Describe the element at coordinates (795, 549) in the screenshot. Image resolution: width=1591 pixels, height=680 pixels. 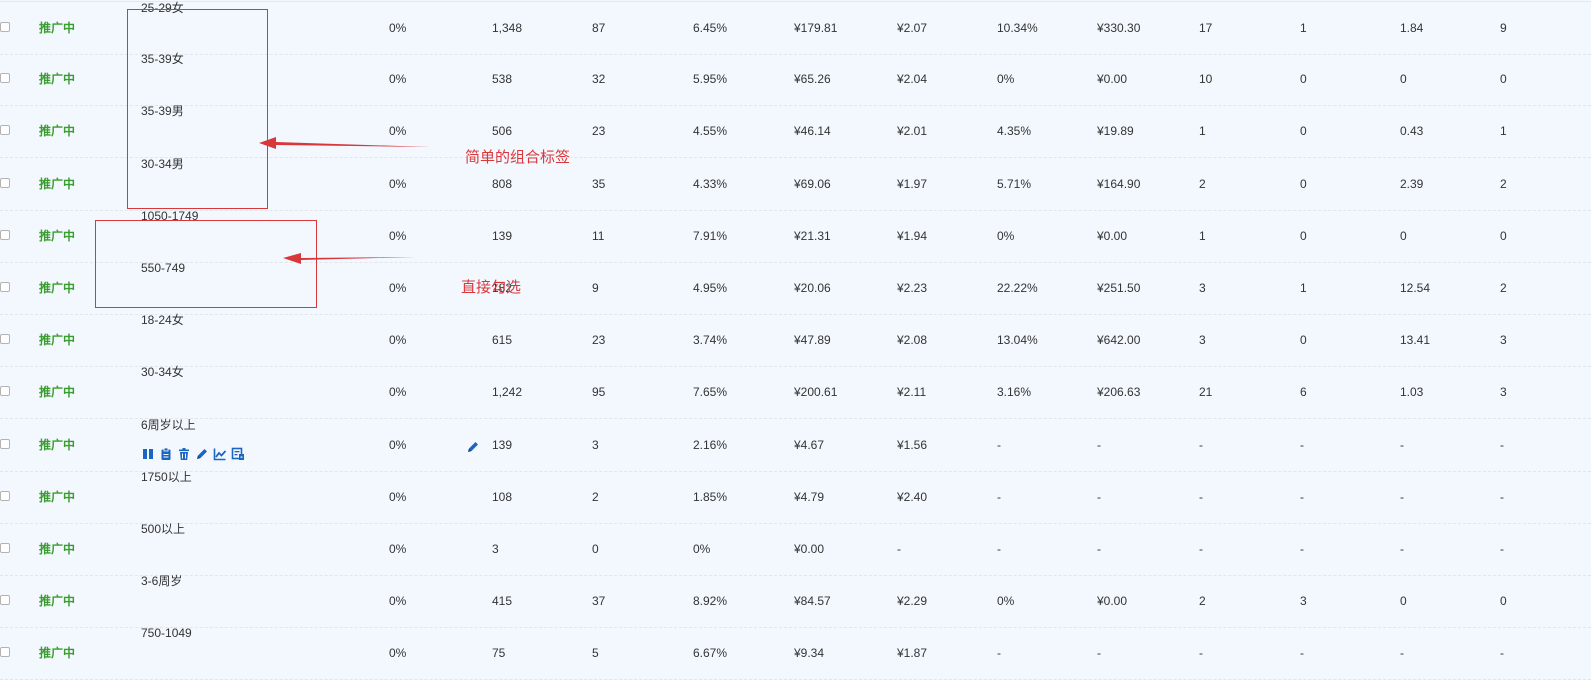
I see `table-row: 推广中 500以上 0% 3 0 0% ¥0.00 - - - - - - -` at that location.